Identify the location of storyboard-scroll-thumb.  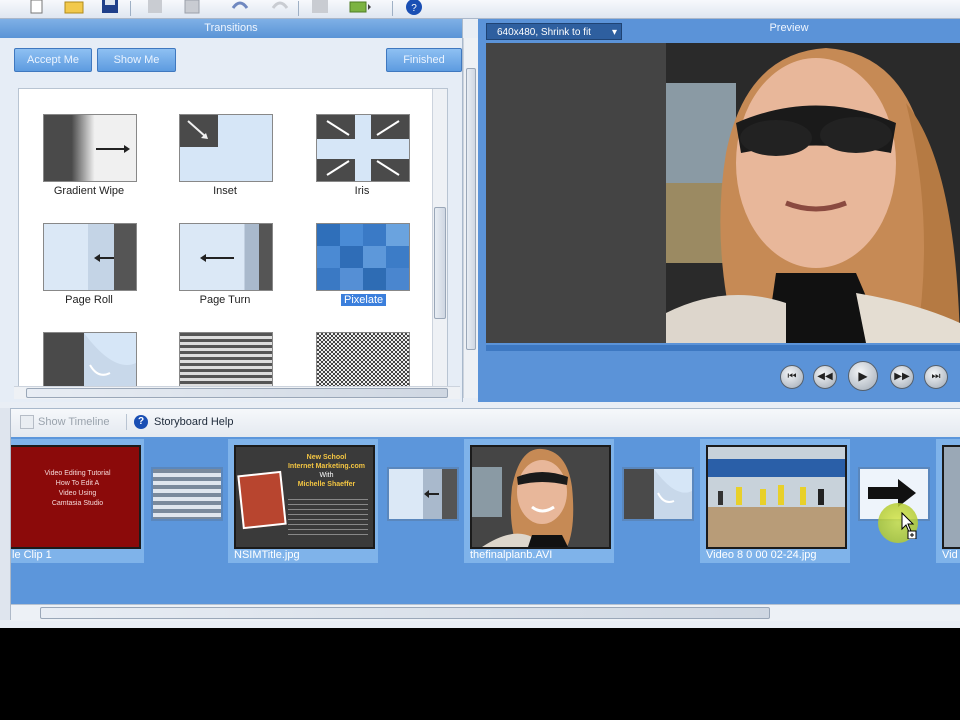
(405, 613).